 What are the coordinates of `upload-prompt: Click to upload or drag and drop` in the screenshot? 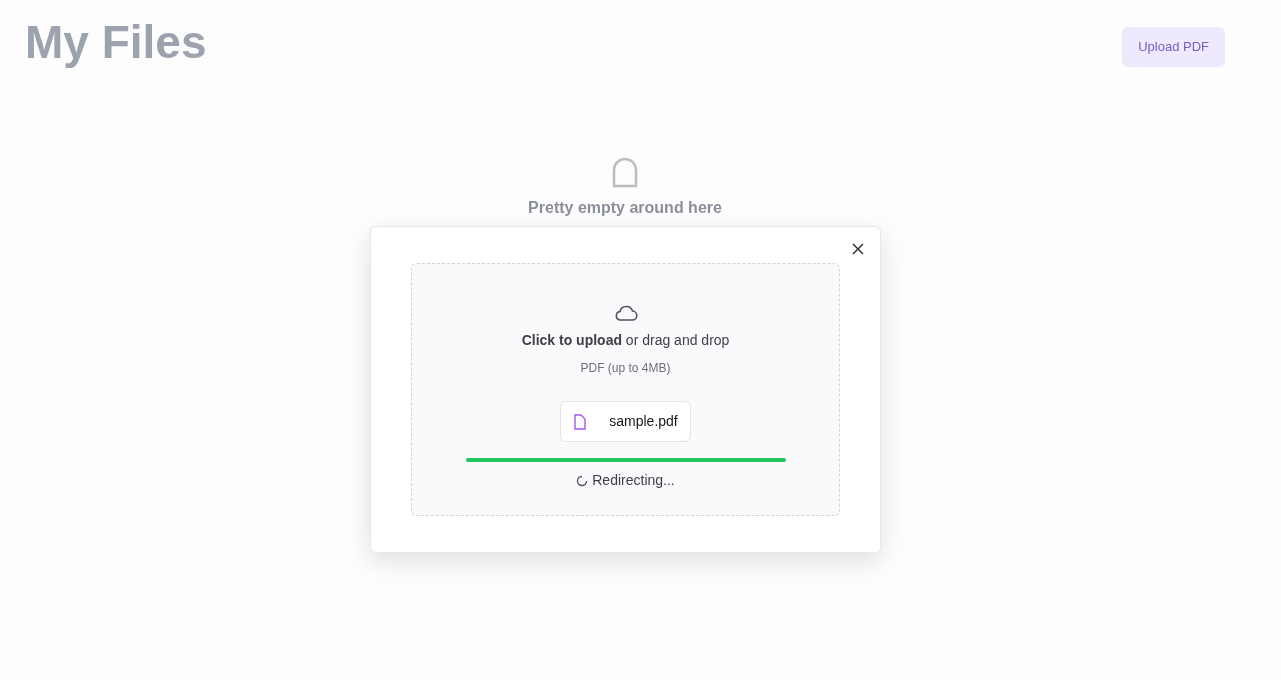 It's located at (625, 340).